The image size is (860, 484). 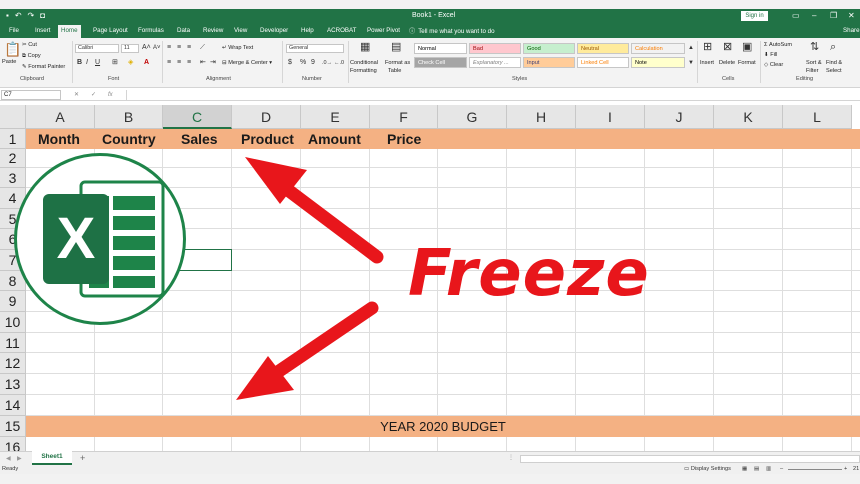 What do you see at coordinates (130, 48) in the screenshot?
I see `font-size-combo: 11` at bounding box center [130, 48].